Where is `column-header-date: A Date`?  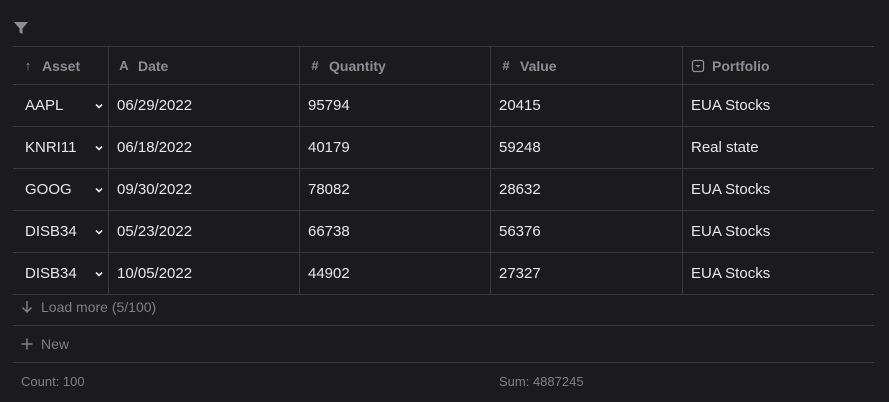 column-header-date: A Date is located at coordinates (203, 65).